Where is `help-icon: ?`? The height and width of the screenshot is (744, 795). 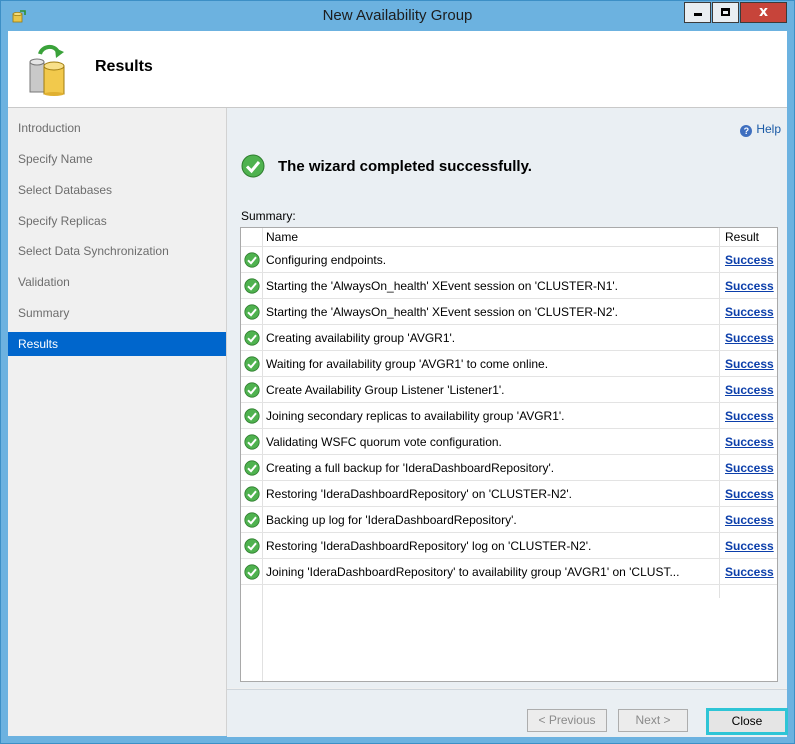 help-icon: ? is located at coordinates (746, 131).